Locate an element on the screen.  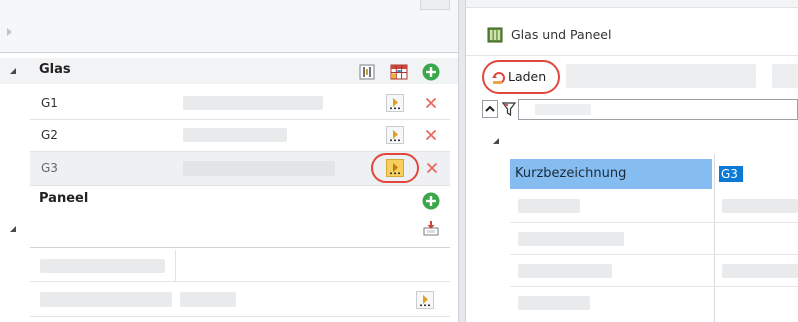
table-row: G2 is located at coordinates (240, 136).